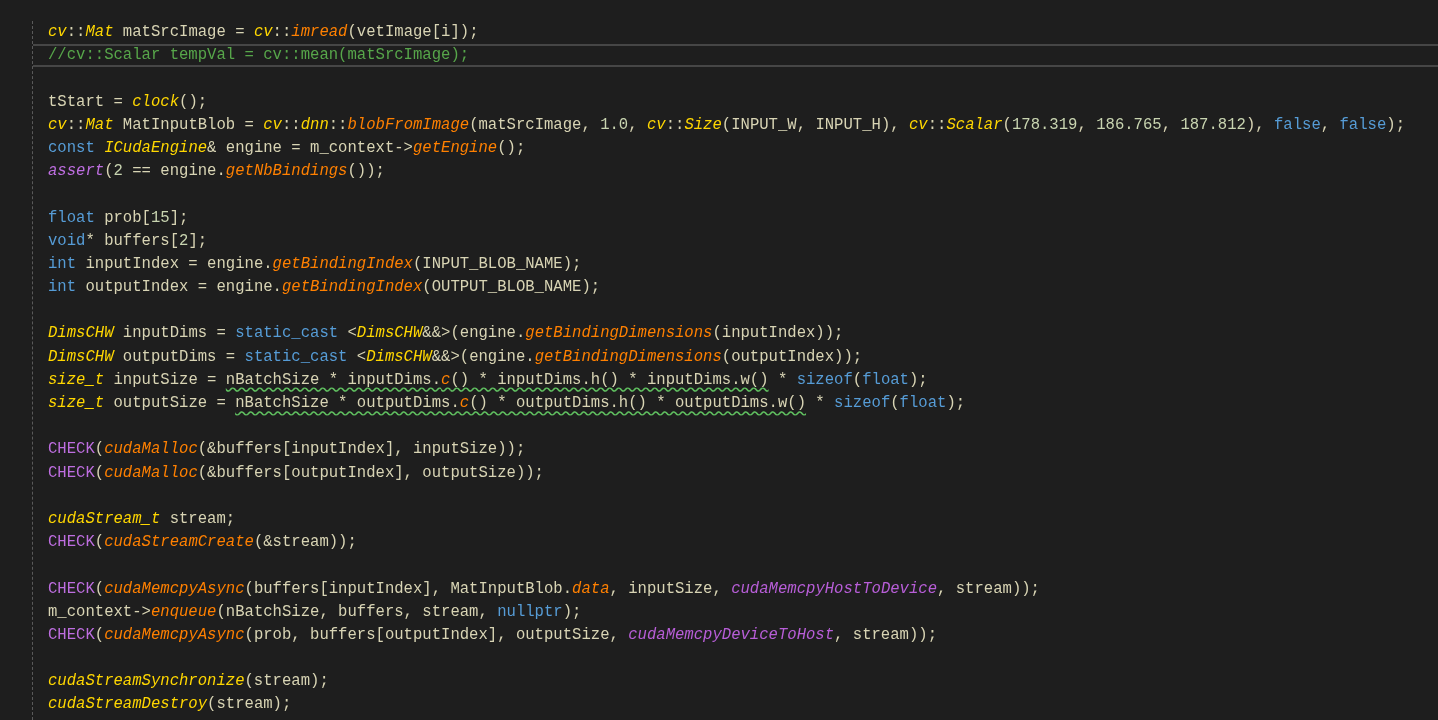 This screenshot has width=1438, height=720. Describe the element at coordinates (488, 380) in the screenshot. I see `code-line: size_t inputSize = nBatchSize * inputDims.c() * inputDims.h() * inputDims.w() * sizeof(float);` at that location.